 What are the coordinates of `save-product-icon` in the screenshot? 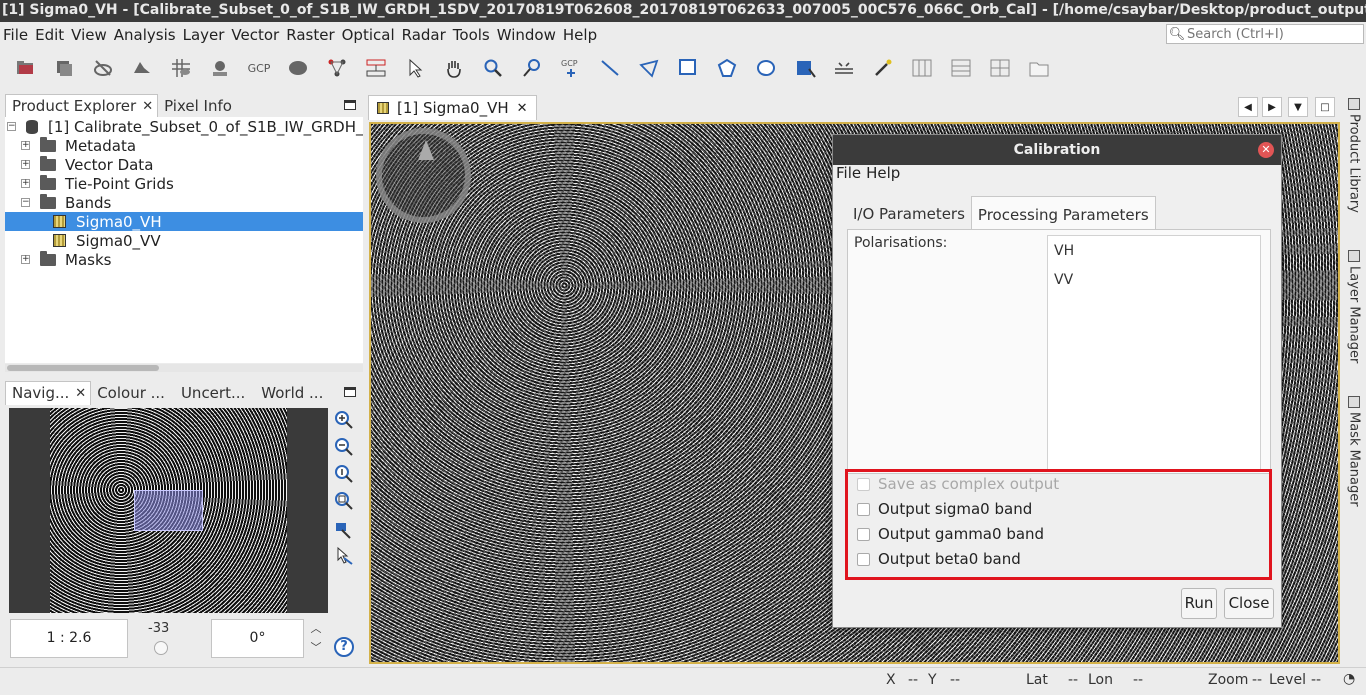 It's located at (64, 68).